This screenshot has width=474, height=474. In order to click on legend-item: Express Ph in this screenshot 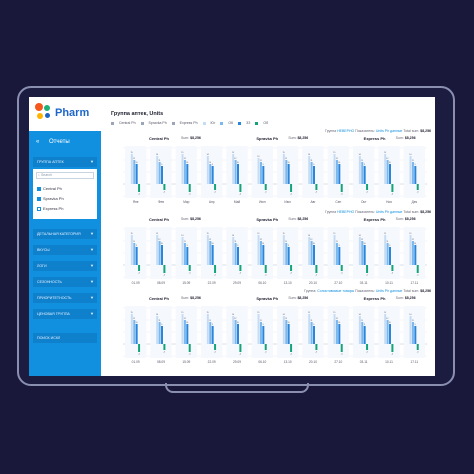, I will do `click(184, 123)`.